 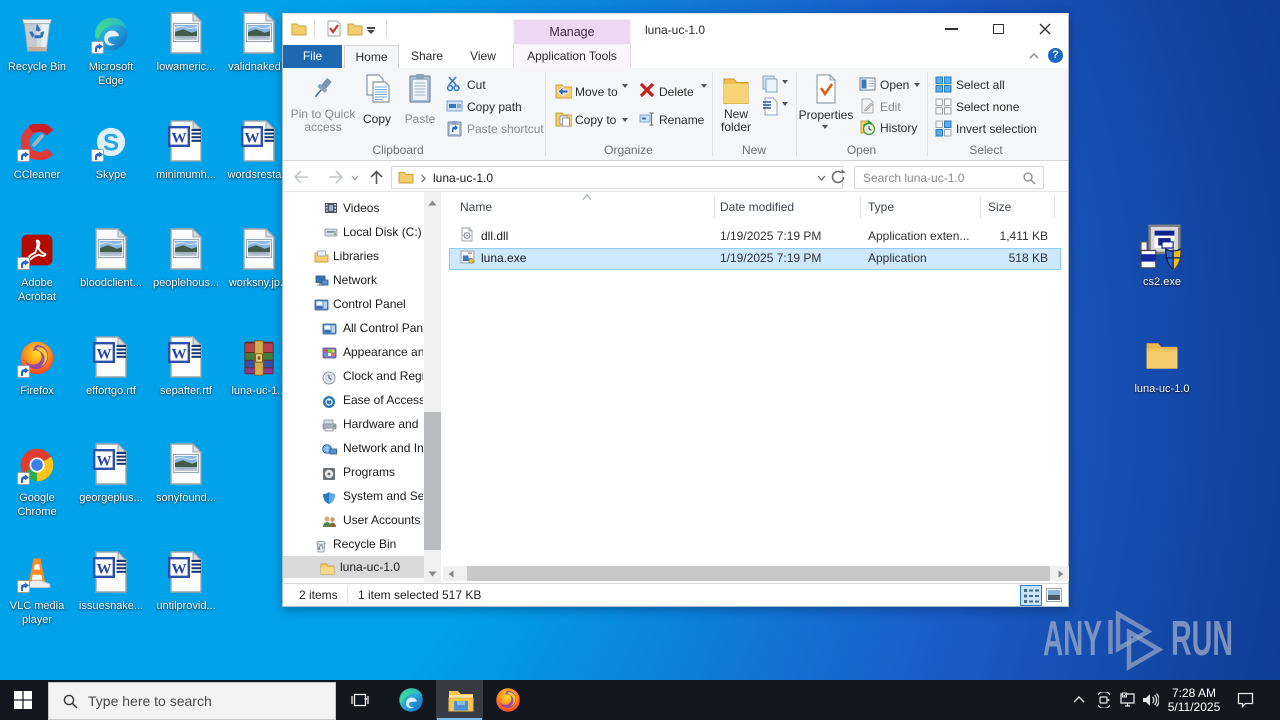 I want to click on svg-text: ANY, so click(x=1072, y=639).